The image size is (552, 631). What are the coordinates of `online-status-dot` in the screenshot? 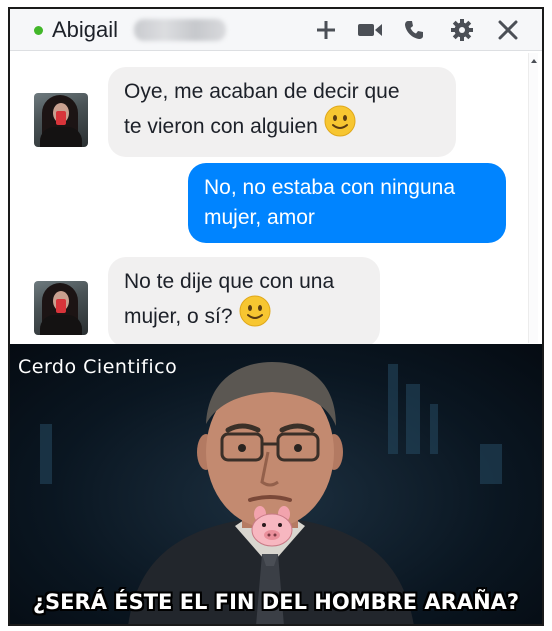 It's located at (38, 30).